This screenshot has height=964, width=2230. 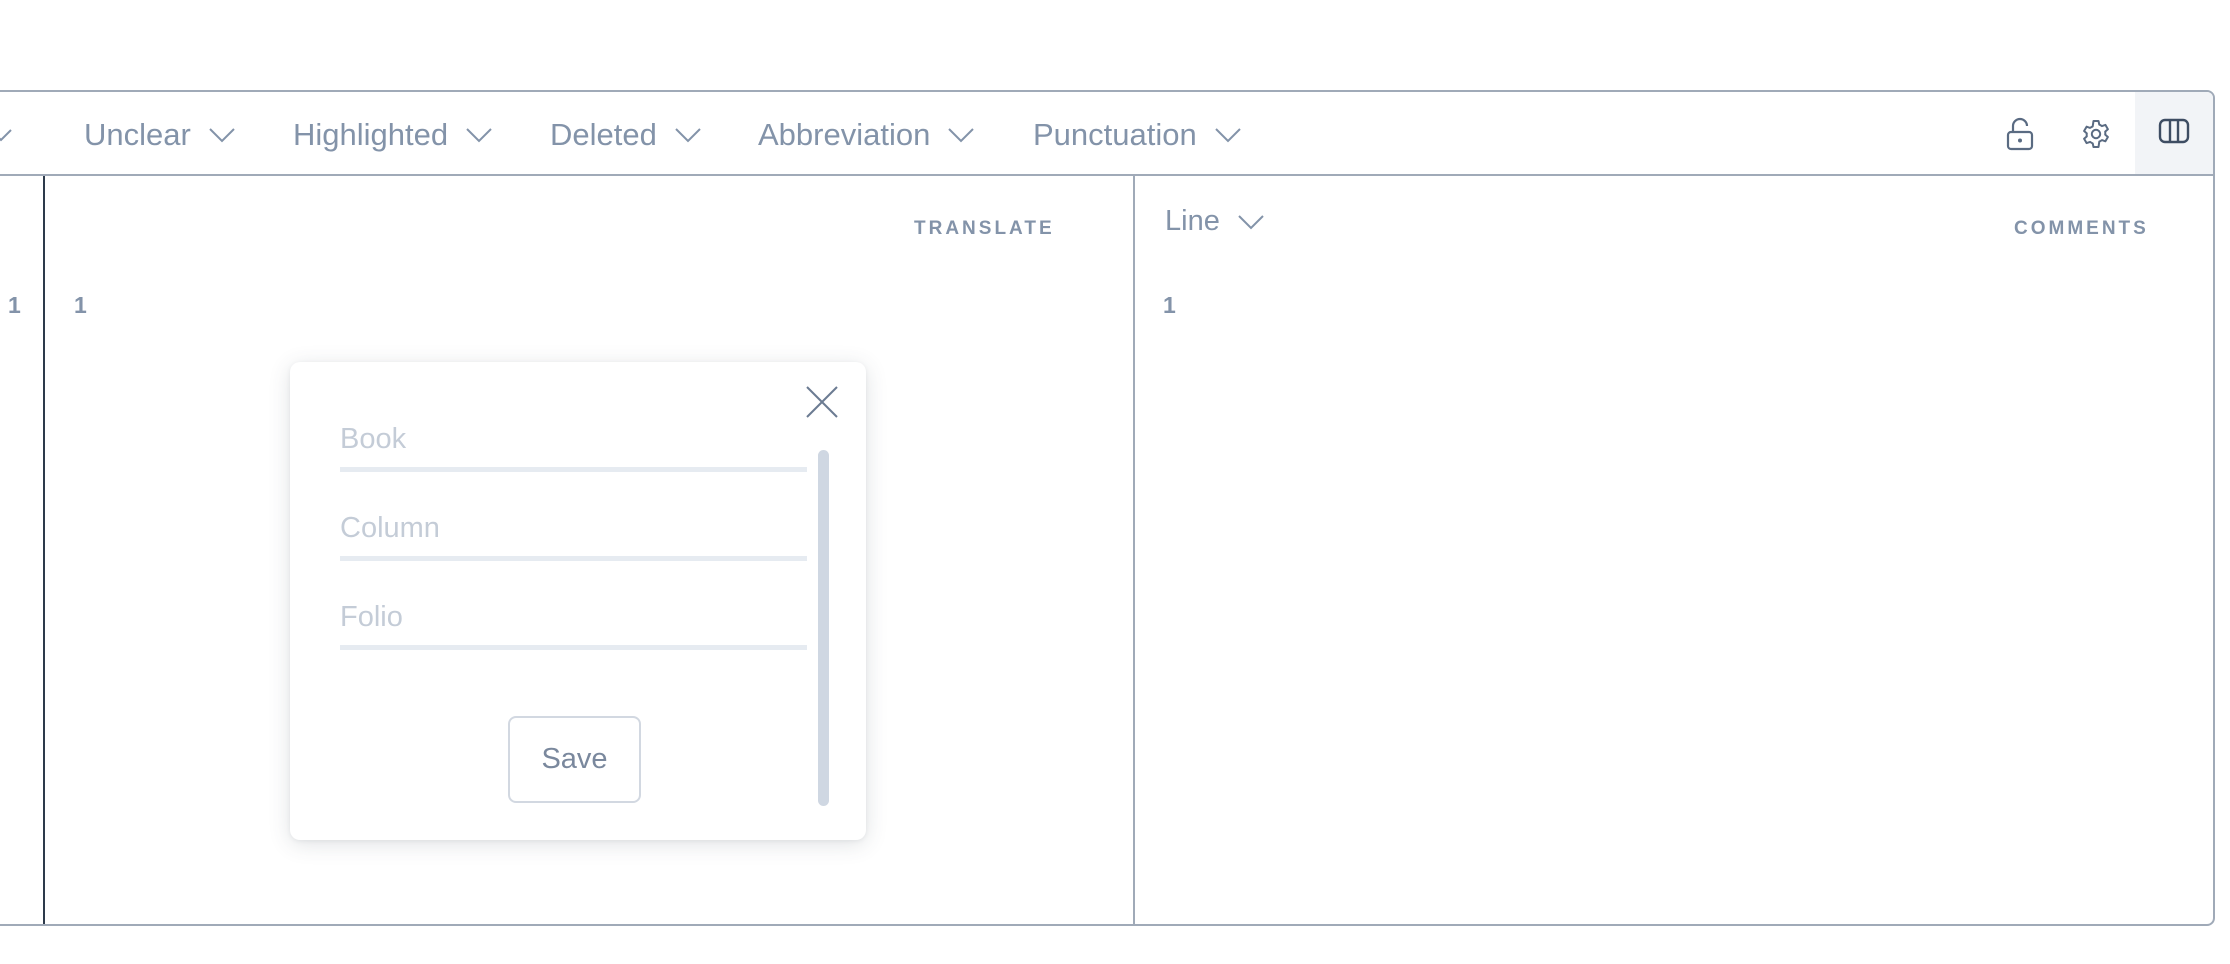 I want to click on close-icon, so click(x=822, y=404).